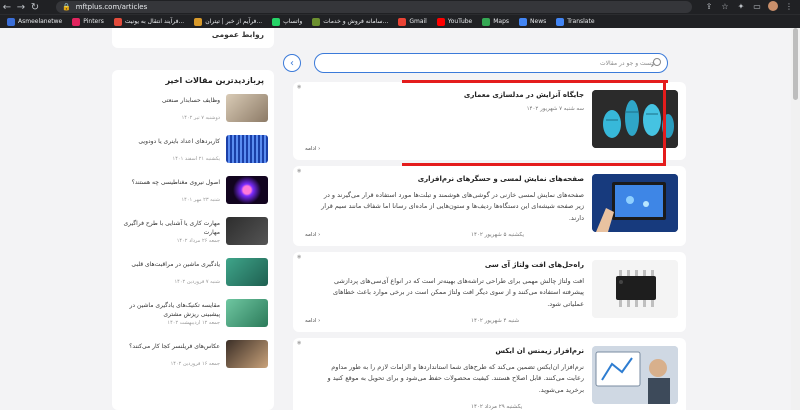 This screenshot has width=800, height=410. Describe the element at coordinates (575, 21) in the screenshot. I see `bookmark-item: Translate` at that location.